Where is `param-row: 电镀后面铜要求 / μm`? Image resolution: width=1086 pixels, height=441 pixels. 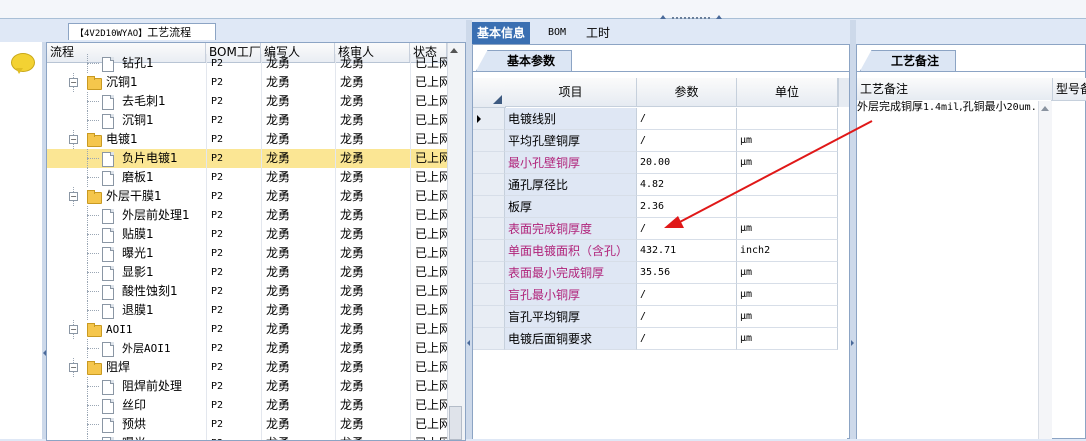 param-row: 电镀后面铜要求 / μm is located at coordinates (660, 339).